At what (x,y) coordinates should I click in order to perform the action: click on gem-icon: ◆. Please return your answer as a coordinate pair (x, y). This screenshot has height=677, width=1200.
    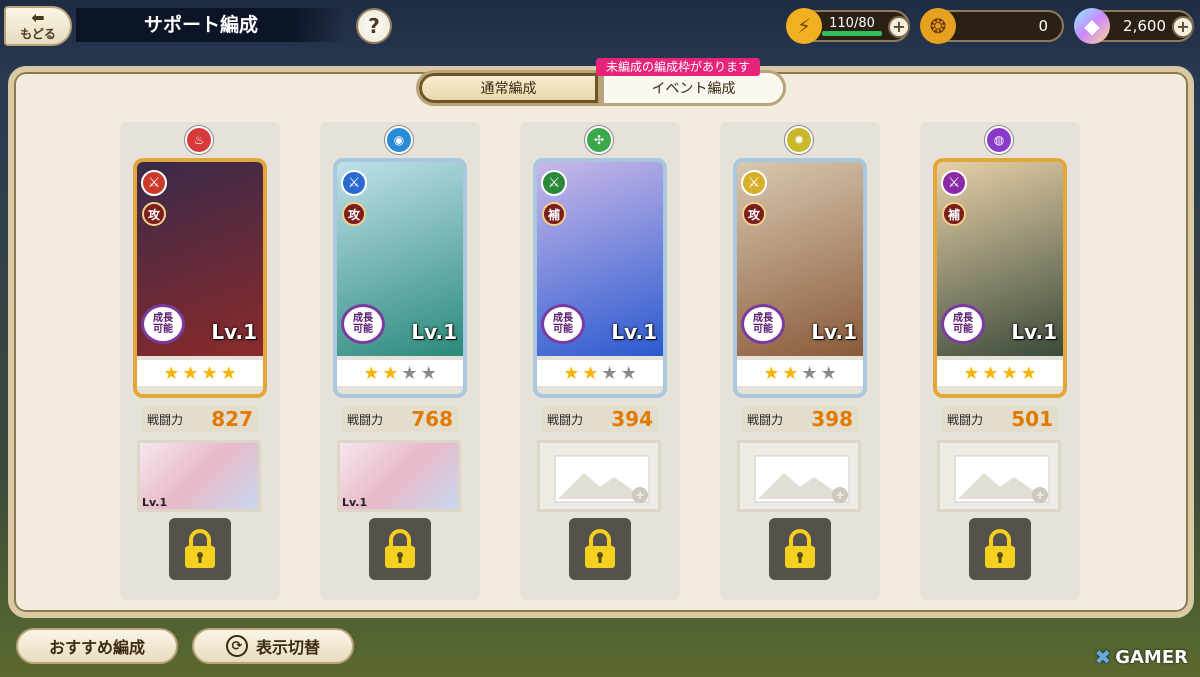
    Looking at the image, I should click on (1092, 26).